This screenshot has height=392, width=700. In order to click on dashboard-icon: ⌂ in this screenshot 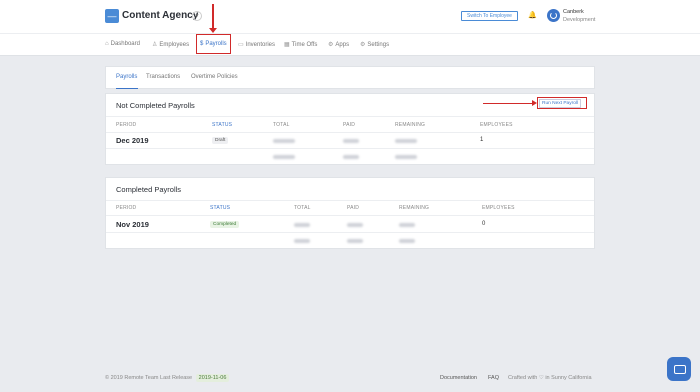, I will do `click(107, 44)`.